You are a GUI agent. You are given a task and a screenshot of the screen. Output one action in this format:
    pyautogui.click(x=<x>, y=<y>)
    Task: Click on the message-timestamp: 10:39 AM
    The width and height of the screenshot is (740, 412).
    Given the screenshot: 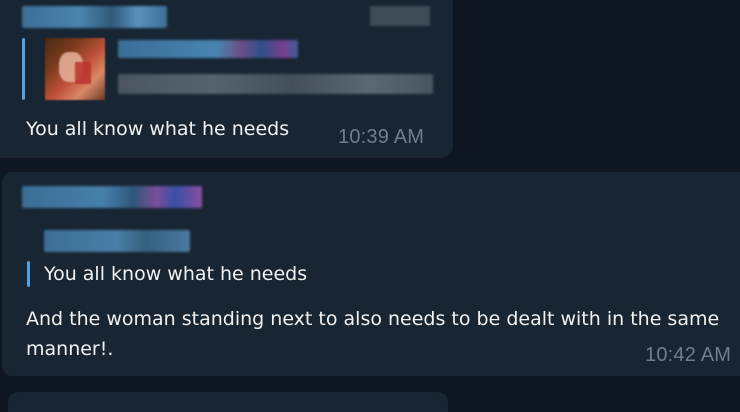 What is the action you would take?
    pyautogui.click(x=381, y=137)
    